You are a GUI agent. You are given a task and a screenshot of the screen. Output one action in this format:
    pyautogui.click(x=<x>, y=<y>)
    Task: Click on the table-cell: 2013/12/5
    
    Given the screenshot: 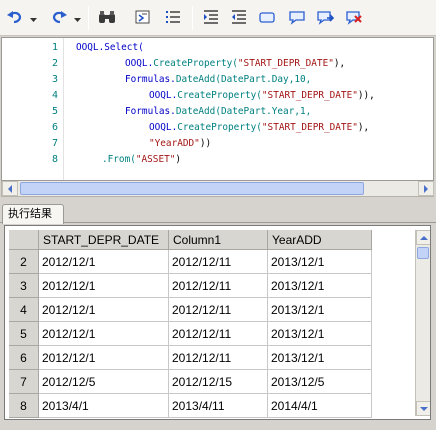 What is the action you would take?
    pyautogui.click(x=320, y=382)
    